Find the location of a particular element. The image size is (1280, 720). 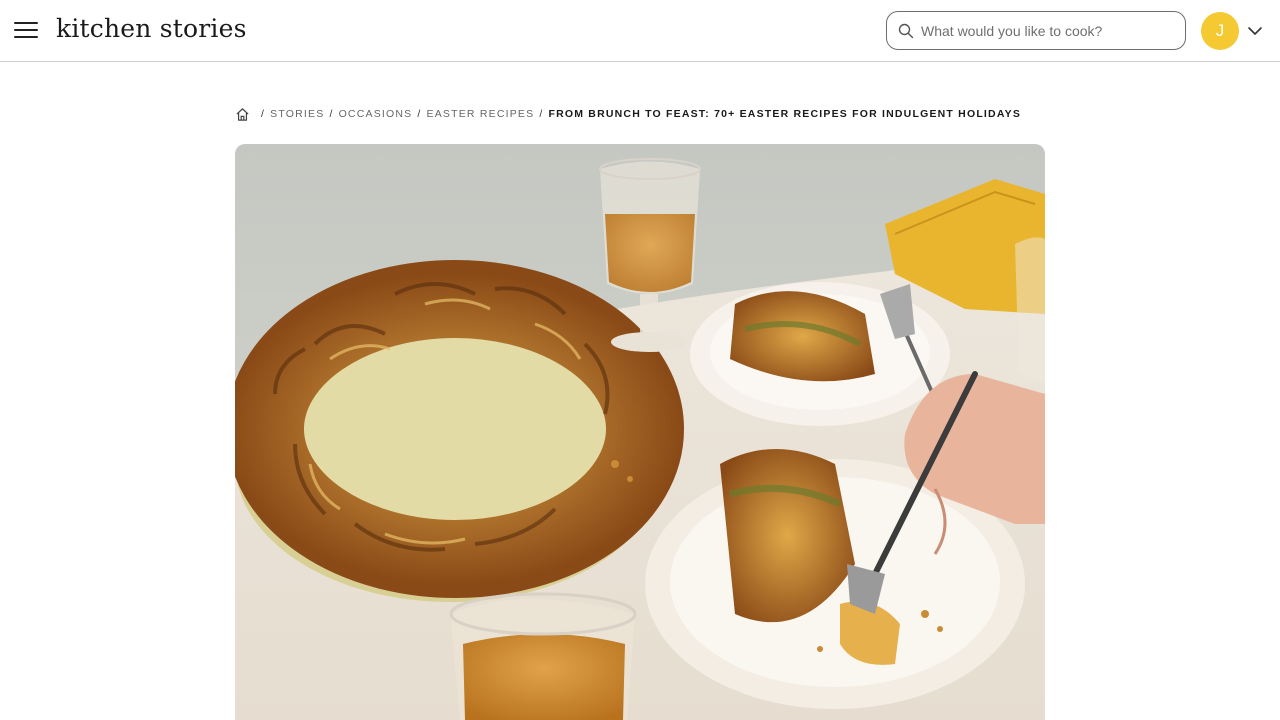

search-input is located at coordinates (1046, 31).